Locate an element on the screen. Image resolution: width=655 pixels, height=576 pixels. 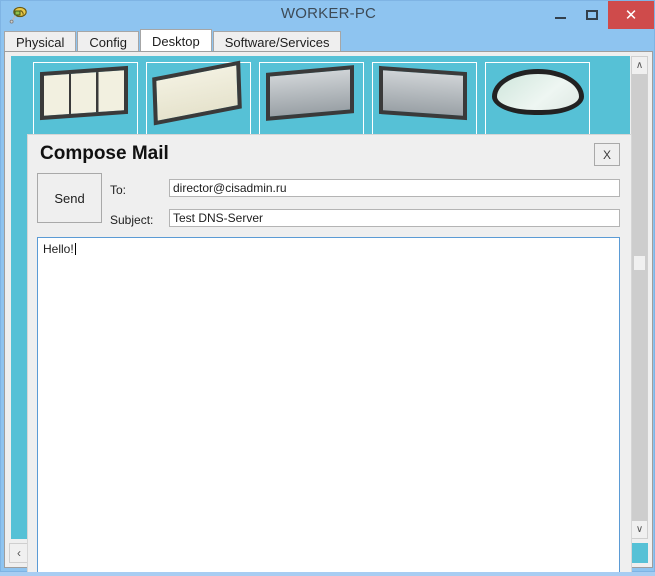
desktop-icon-cloud-network is located at coordinates (537, 101).